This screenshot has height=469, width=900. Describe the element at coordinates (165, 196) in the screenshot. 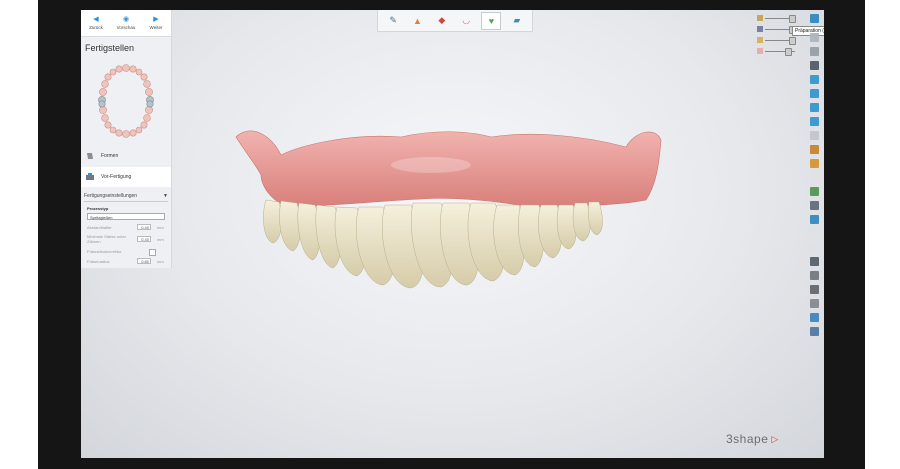

I see `chevron-down-icon: ▼` at that location.